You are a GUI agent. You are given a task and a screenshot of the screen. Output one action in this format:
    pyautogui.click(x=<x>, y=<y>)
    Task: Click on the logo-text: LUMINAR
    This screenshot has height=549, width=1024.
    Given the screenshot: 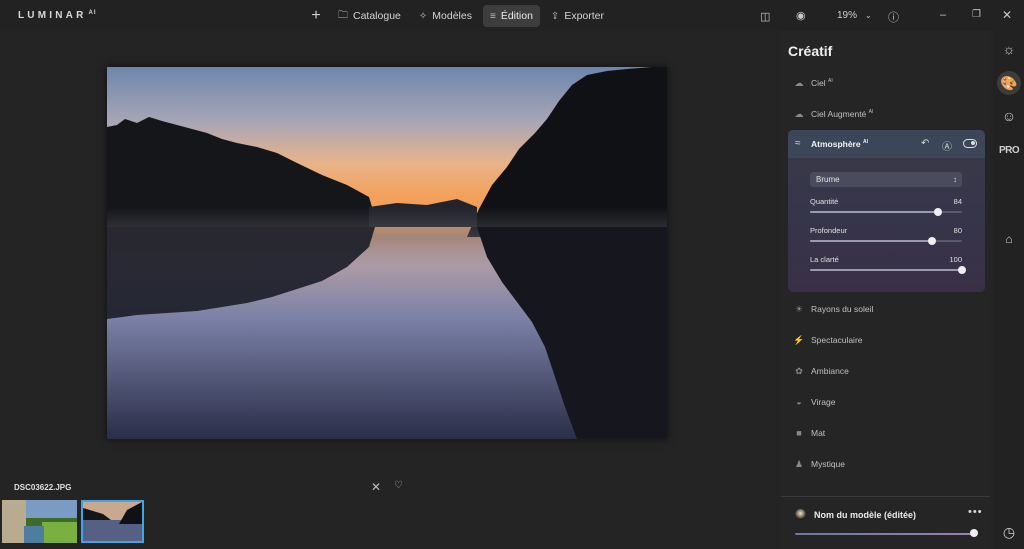 What is the action you would take?
    pyautogui.click(x=52, y=15)
    